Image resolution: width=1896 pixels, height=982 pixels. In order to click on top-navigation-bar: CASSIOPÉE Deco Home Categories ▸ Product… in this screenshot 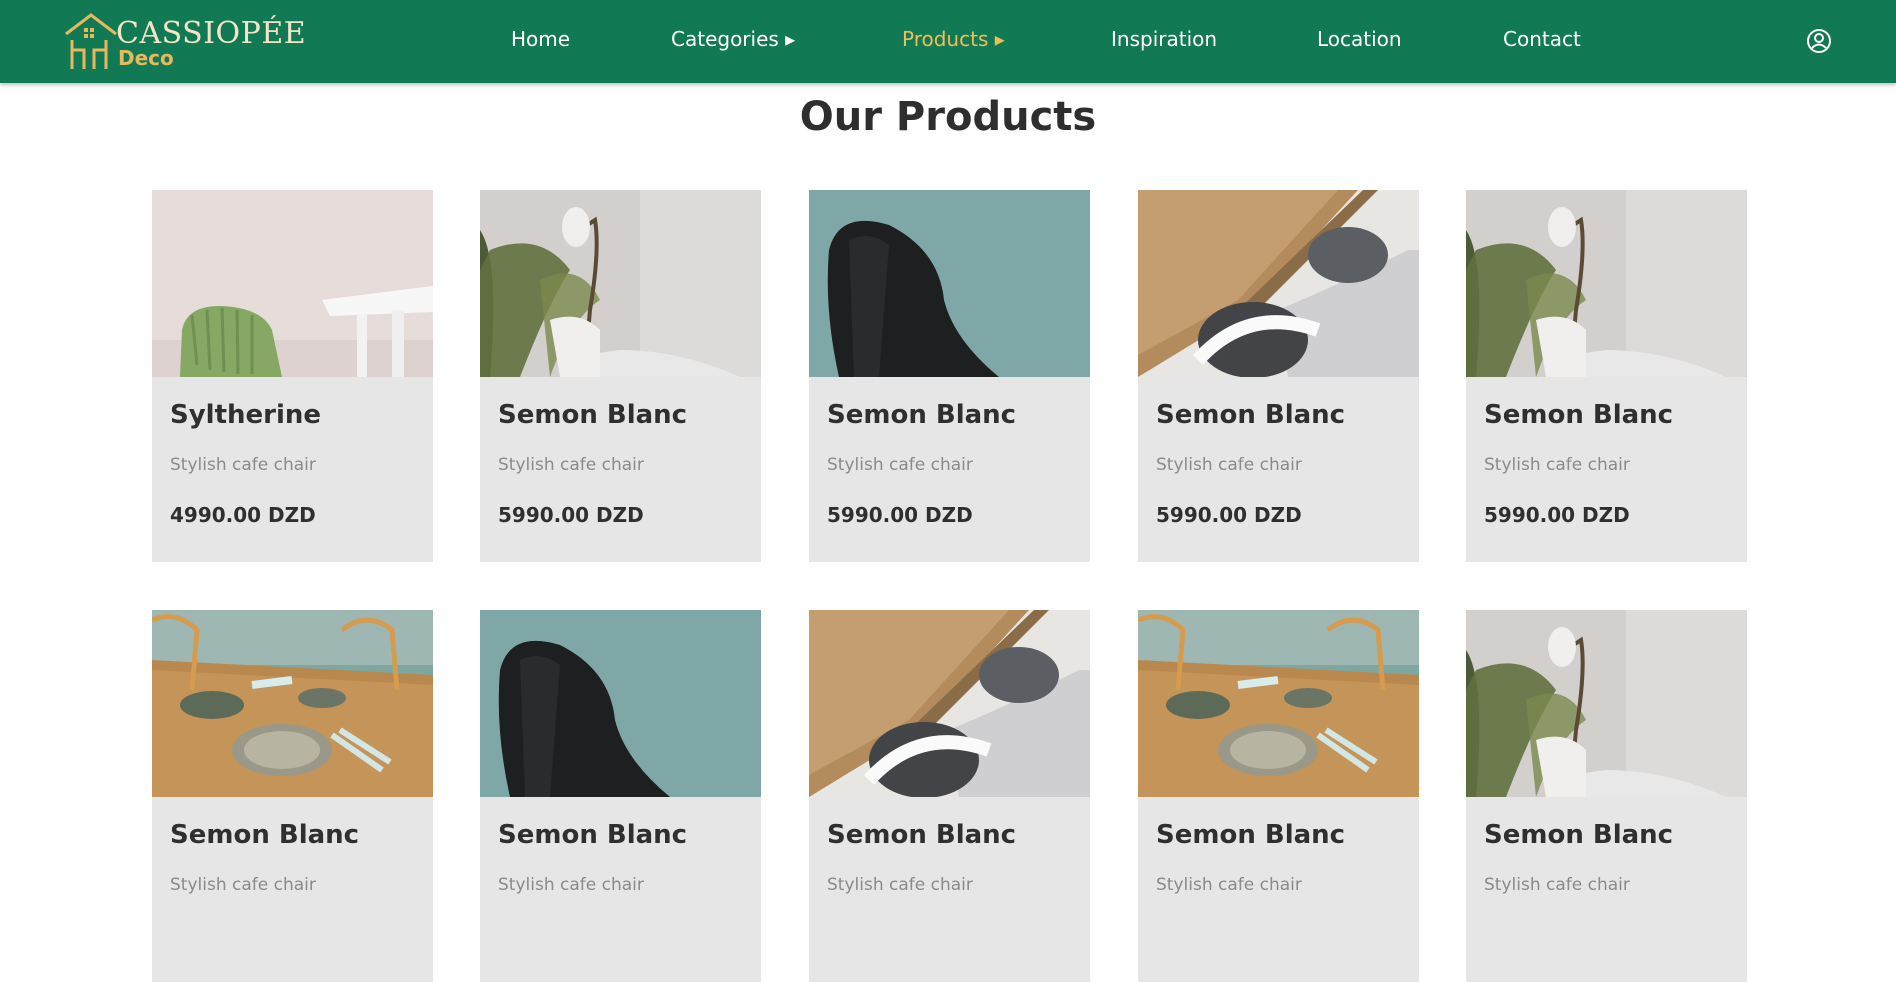, I will do `click(948, 41)`.